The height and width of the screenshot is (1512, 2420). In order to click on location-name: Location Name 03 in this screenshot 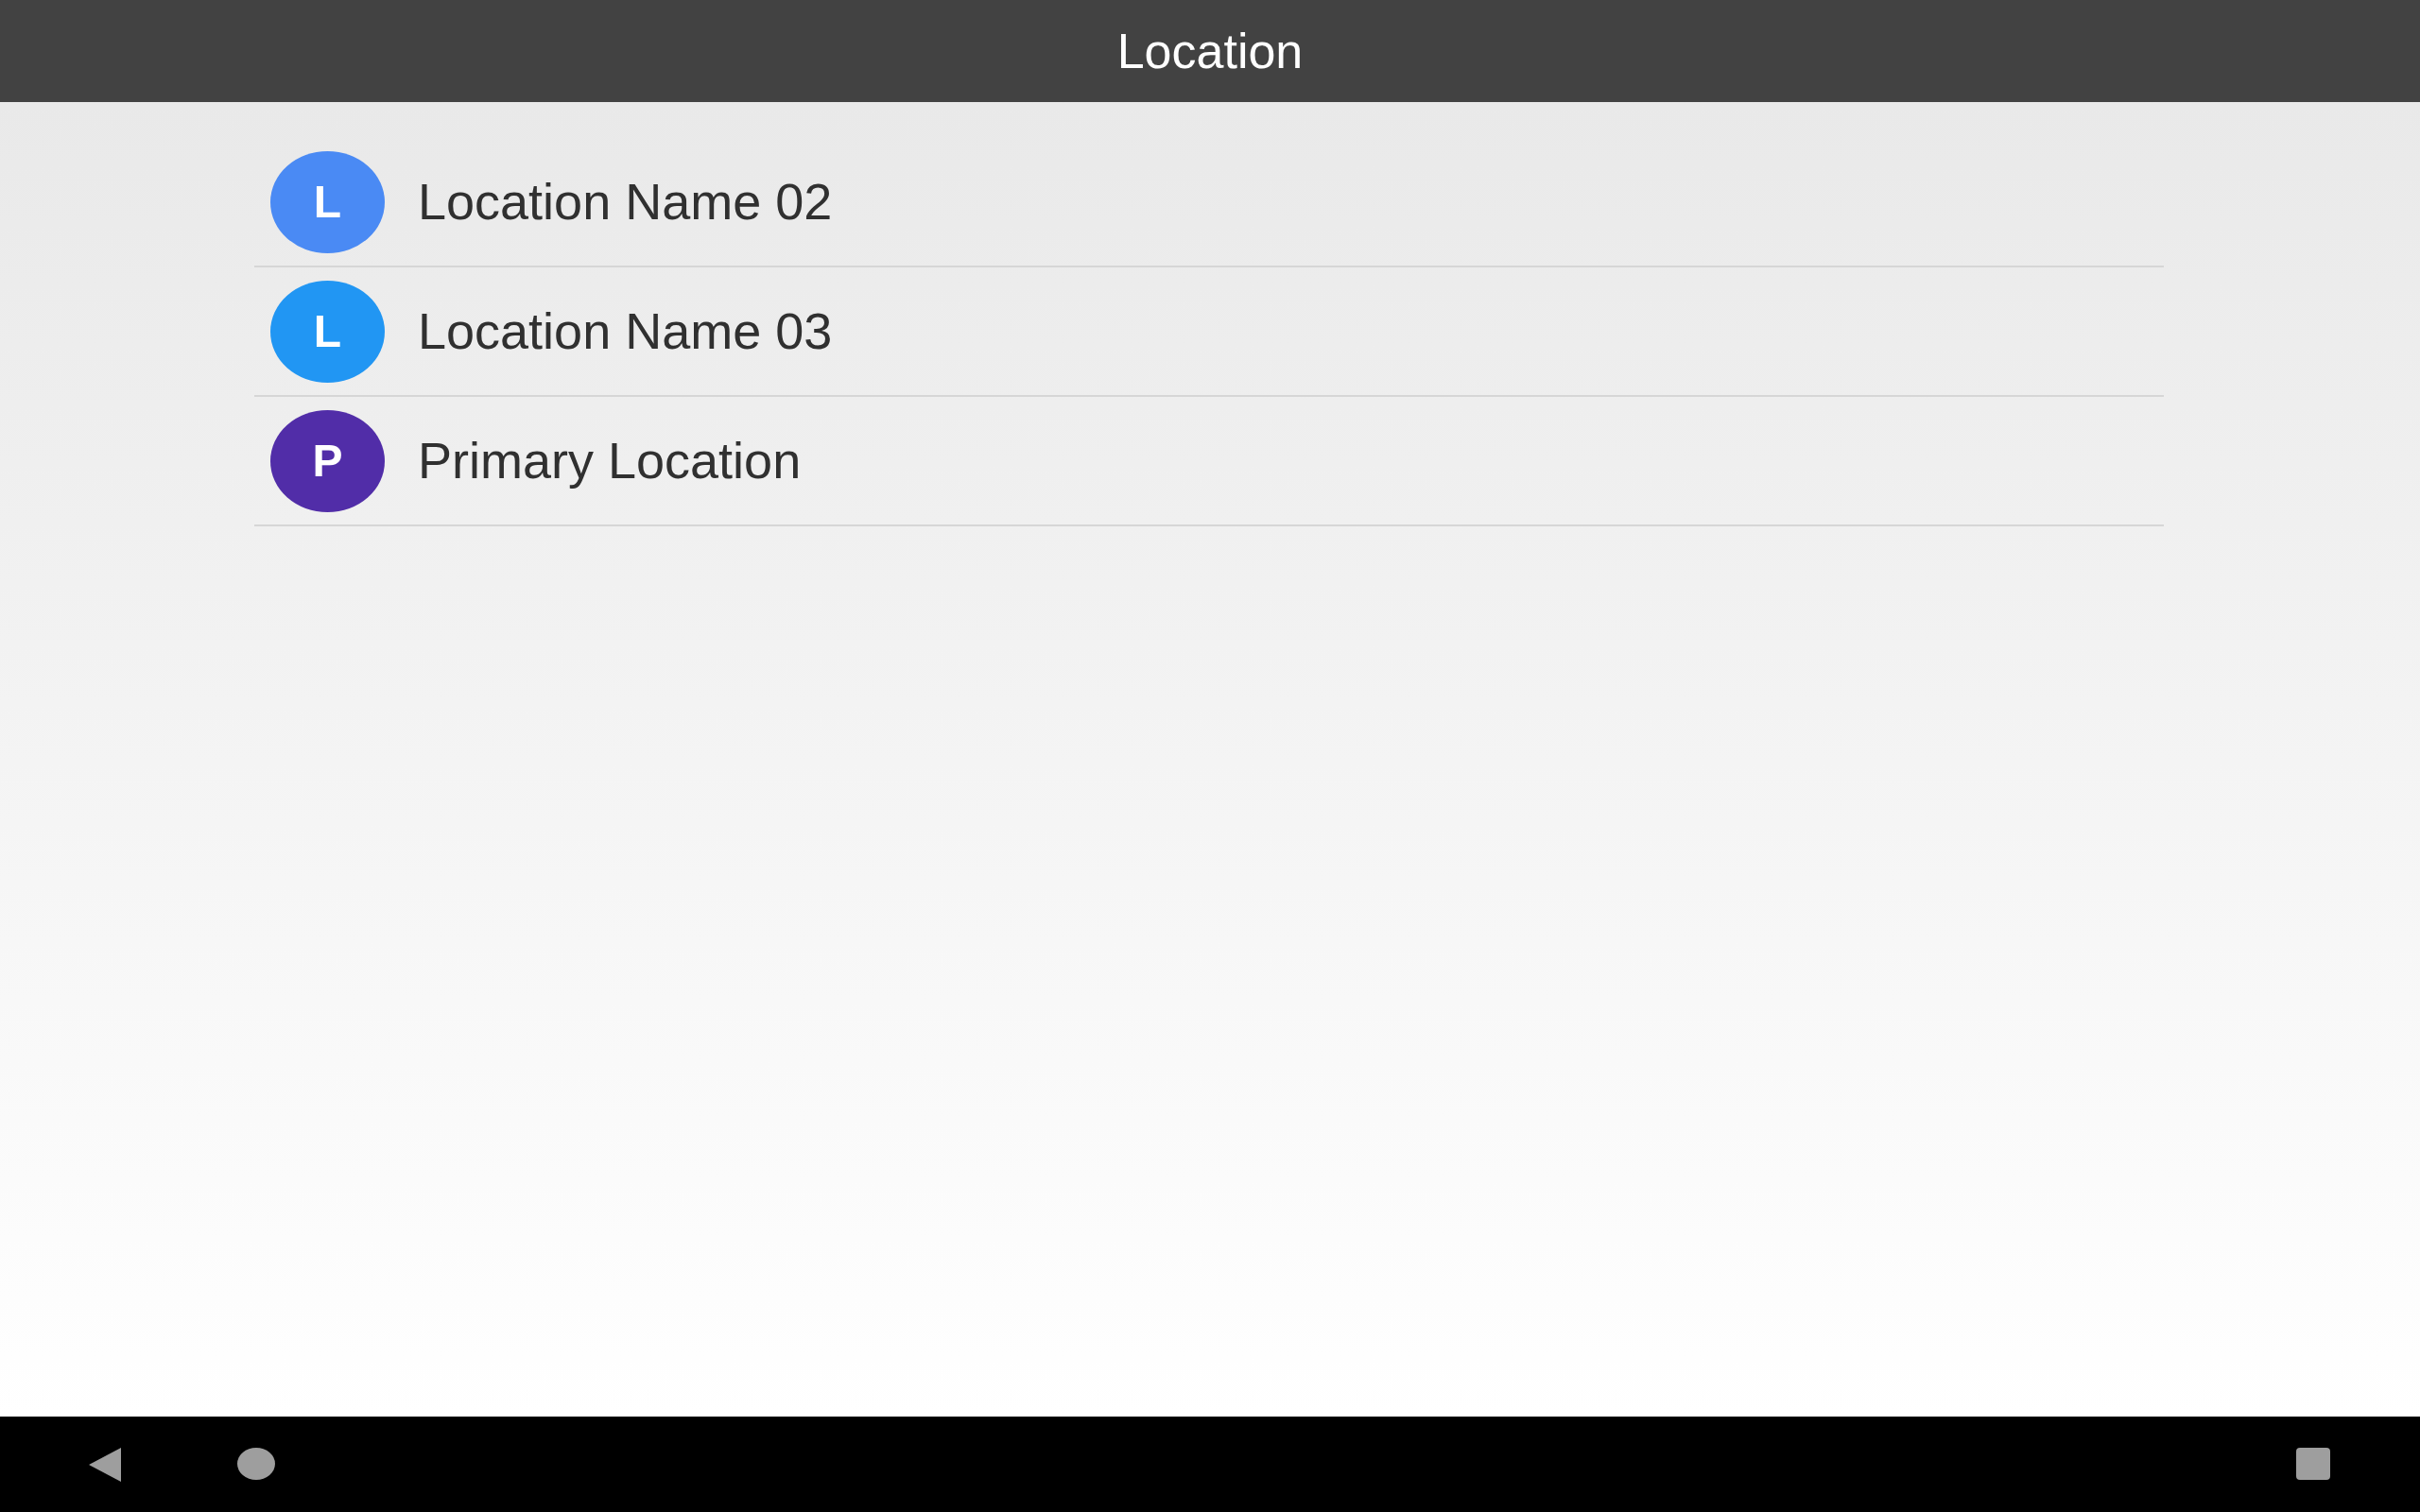, I will do `click(625, 331)`.